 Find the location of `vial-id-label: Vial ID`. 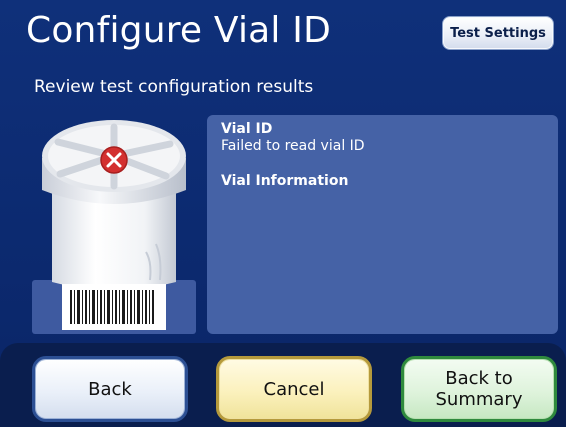

vial-id-label: Vial ID is located at coordinates (247, 129).